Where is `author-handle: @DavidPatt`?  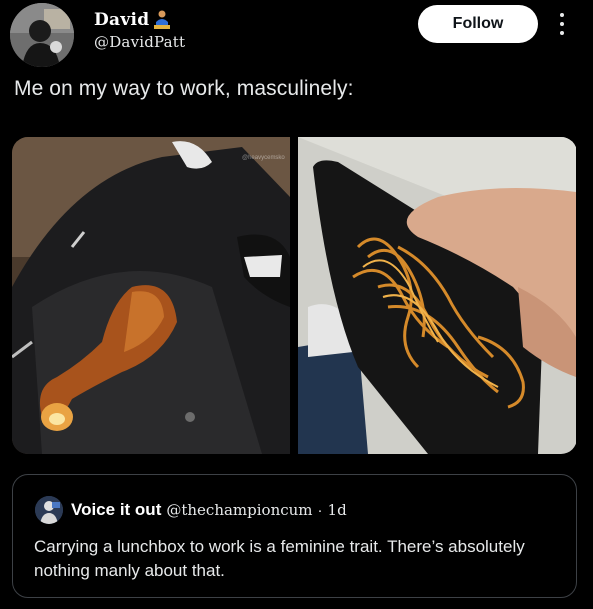
author-handle: @DavidPatt is located at coordinates (139, 42).